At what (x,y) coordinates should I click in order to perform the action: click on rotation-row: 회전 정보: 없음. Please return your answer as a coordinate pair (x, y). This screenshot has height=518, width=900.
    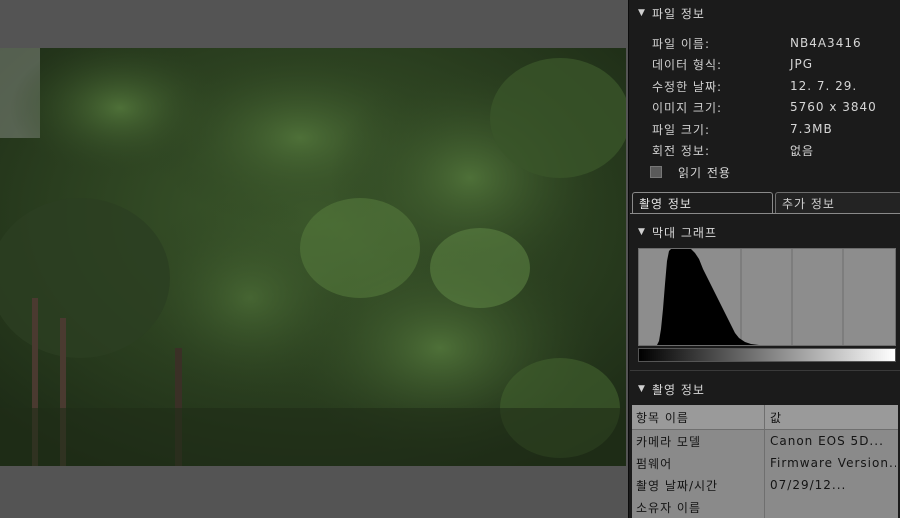
    Looking at the image, I should click on (776, 150).